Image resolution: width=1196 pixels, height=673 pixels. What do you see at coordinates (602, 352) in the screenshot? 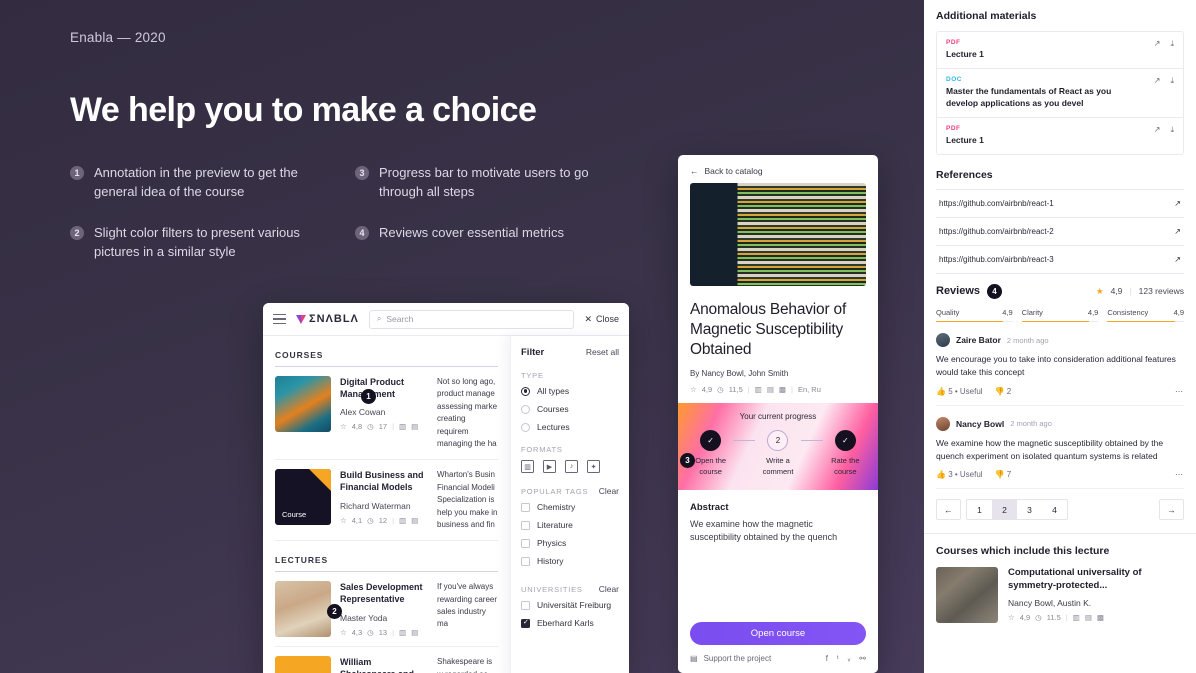
I see `reset-all-button: Reset all` at bounding box center [602, 352].